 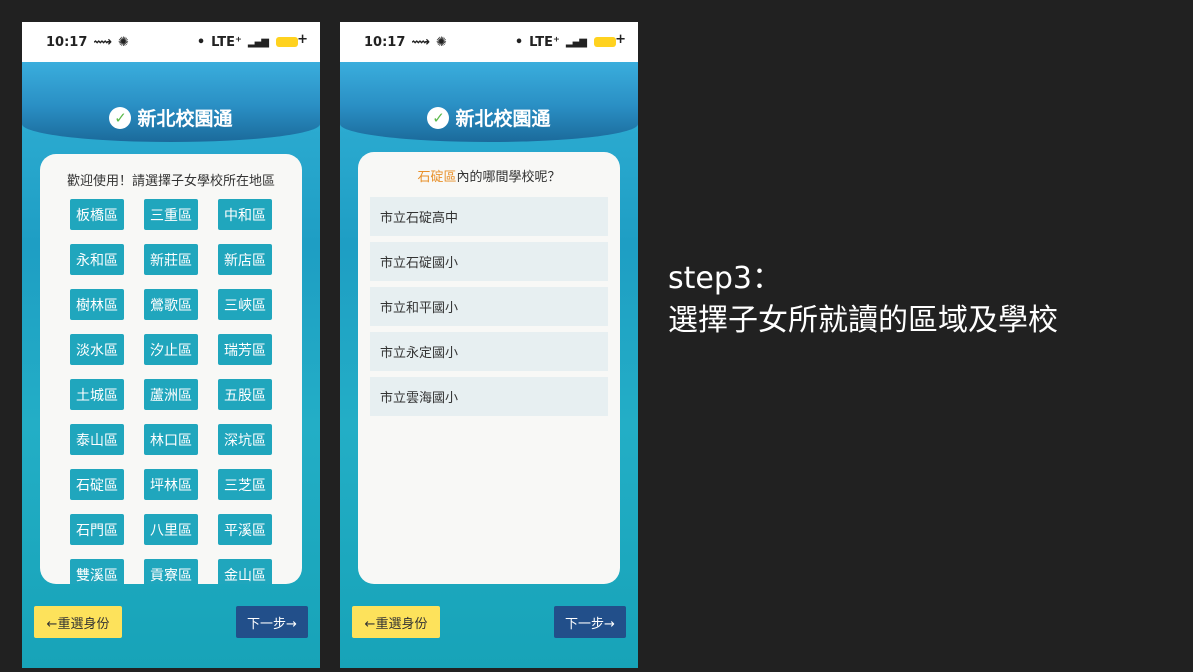 I want to click on district-button: 淡水區, so click(x=97, y=349).